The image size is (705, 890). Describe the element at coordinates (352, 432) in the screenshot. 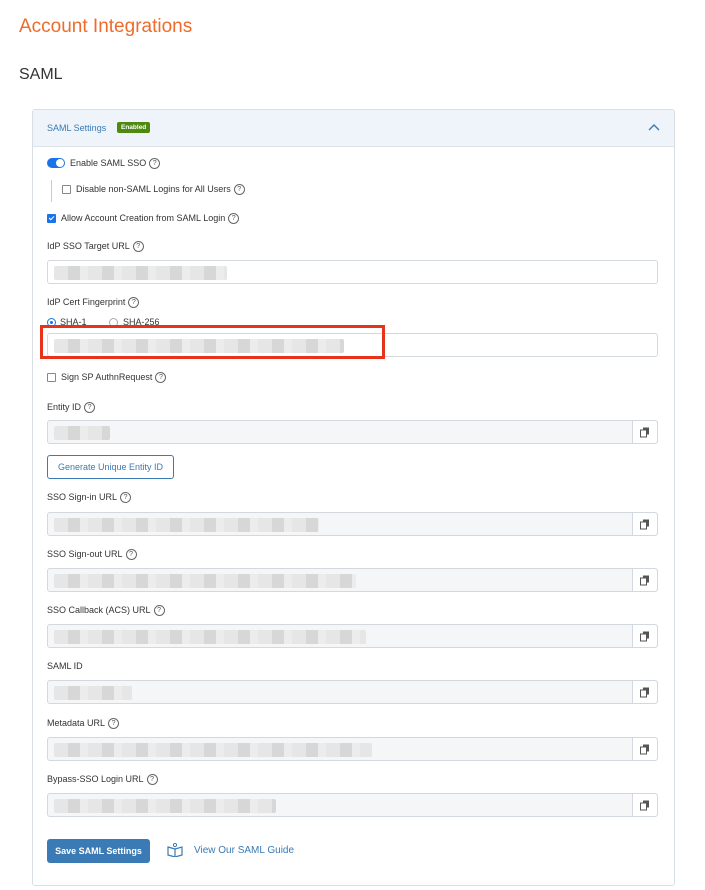

I see `entity-id-input` at that location.